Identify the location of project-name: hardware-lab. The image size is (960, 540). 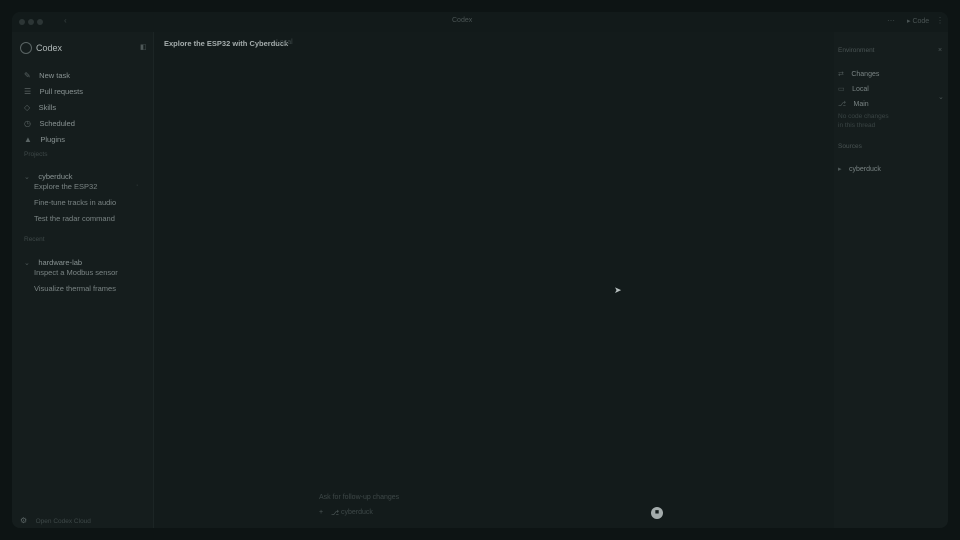
(60, 262).